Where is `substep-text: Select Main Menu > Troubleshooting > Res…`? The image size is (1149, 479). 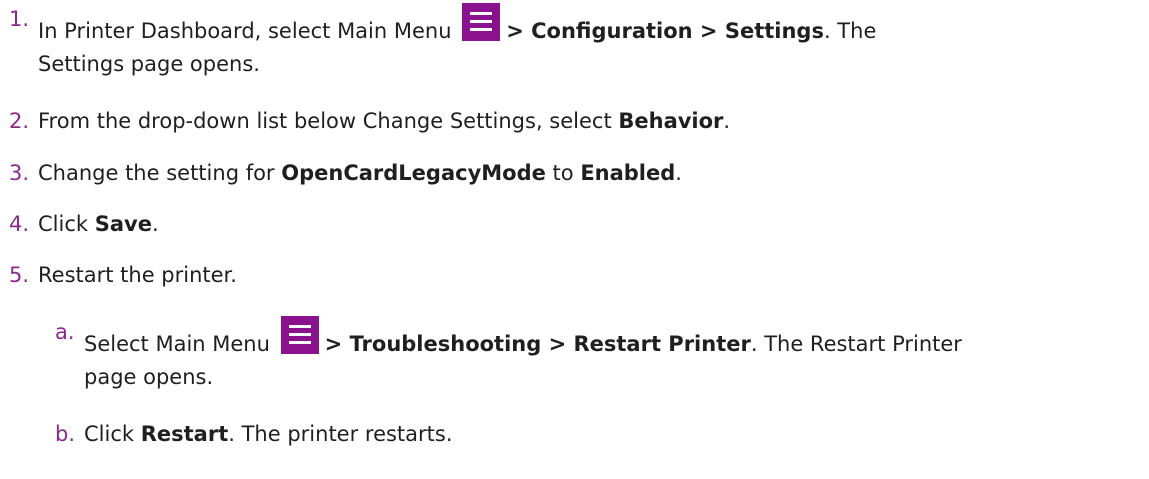
substep-text: Select Main Menu > Troubleshooting > Res… is located at coordinates (609, 355).